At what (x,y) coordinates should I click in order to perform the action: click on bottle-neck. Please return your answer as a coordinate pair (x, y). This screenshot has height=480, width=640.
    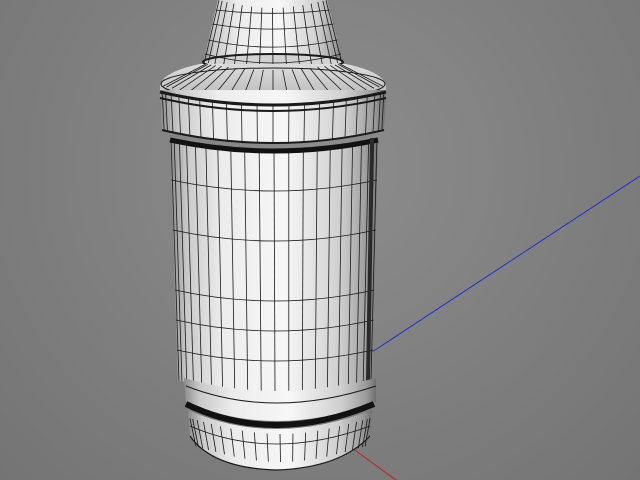
    Looking at the image, I should click on (273, 35).